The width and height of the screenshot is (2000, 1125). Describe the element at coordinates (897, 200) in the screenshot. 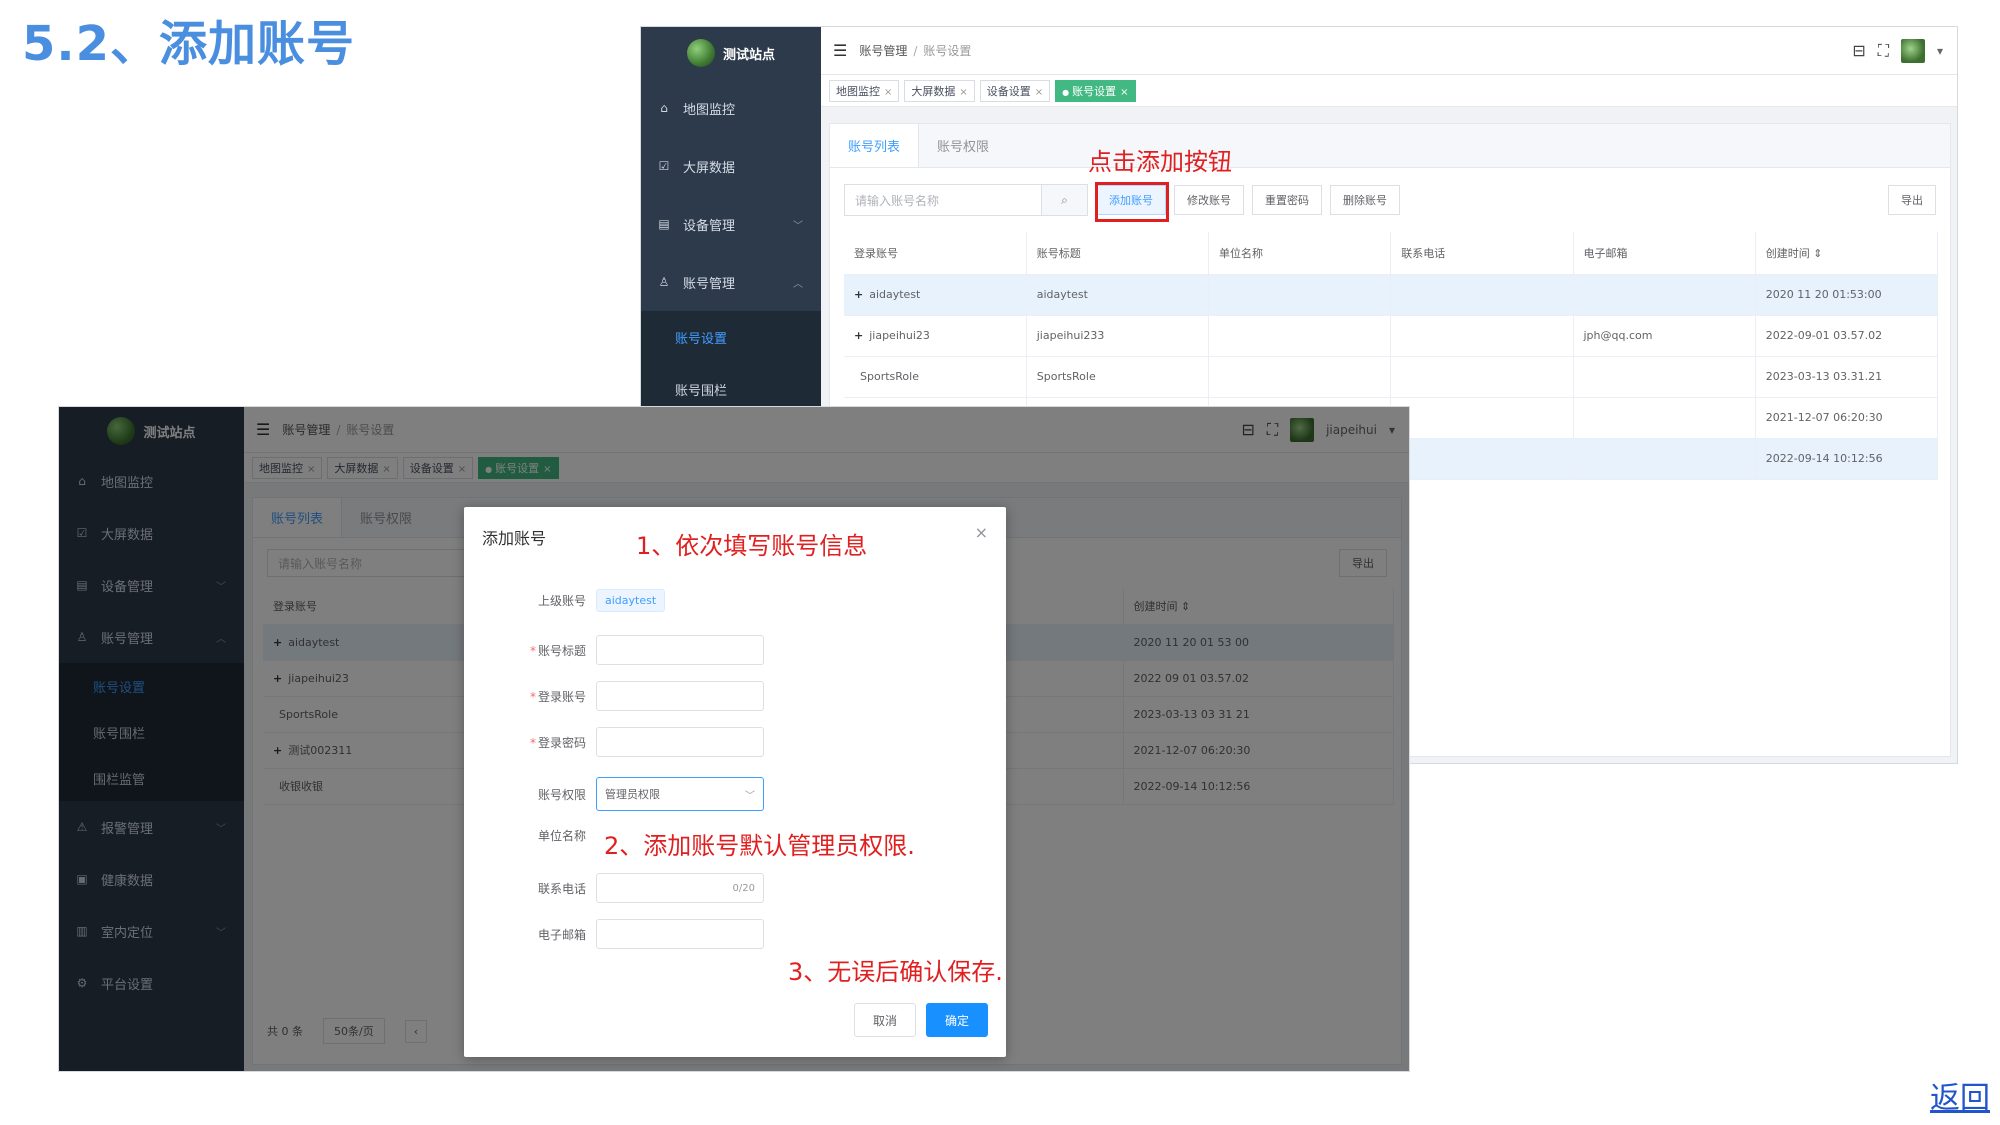

I see `search-placeholder: 请输入账号名称` at that location.